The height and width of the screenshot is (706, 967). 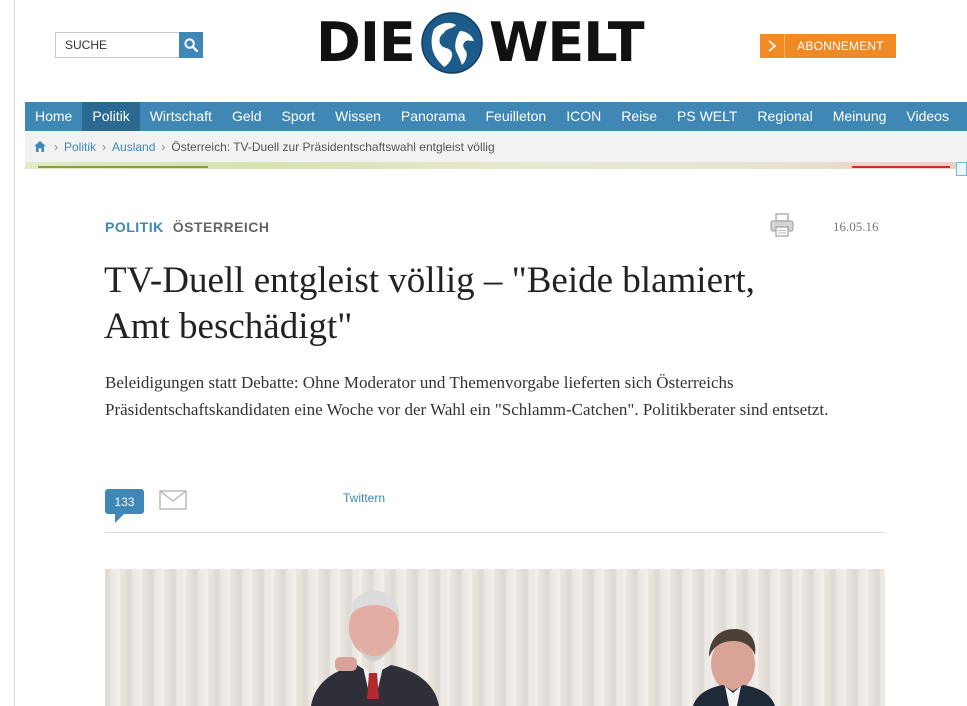 I want to click on nav-item-wissen: Wissen, so click(x=358, y=116).